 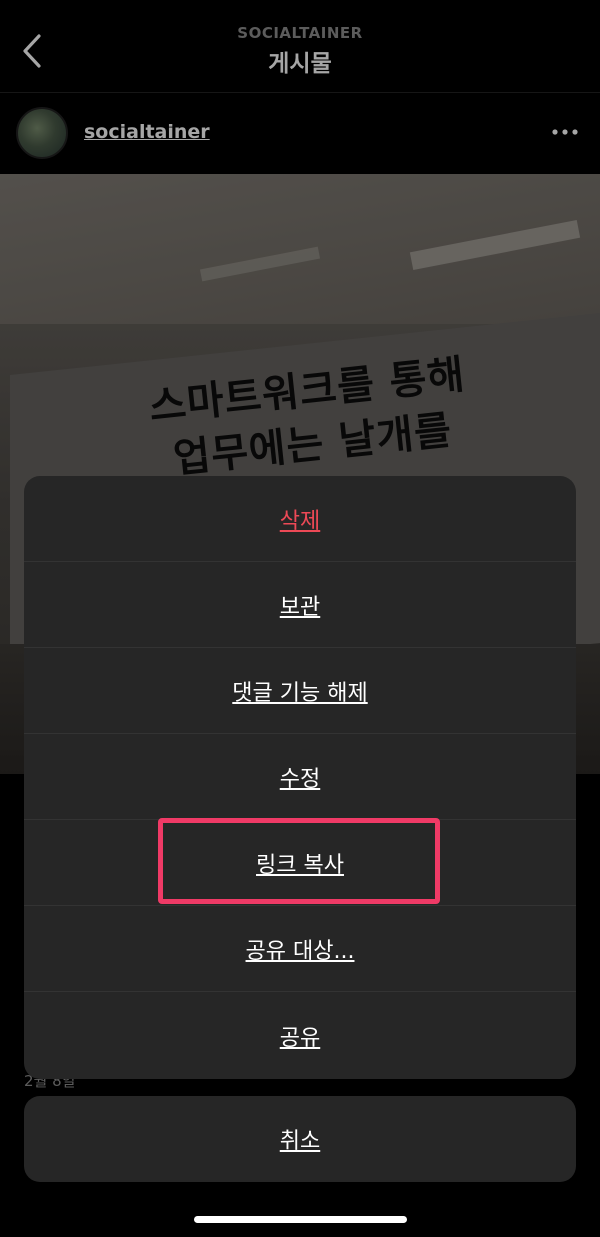 I want to click on delete-option: 삭제, so click(x=300, y=519).